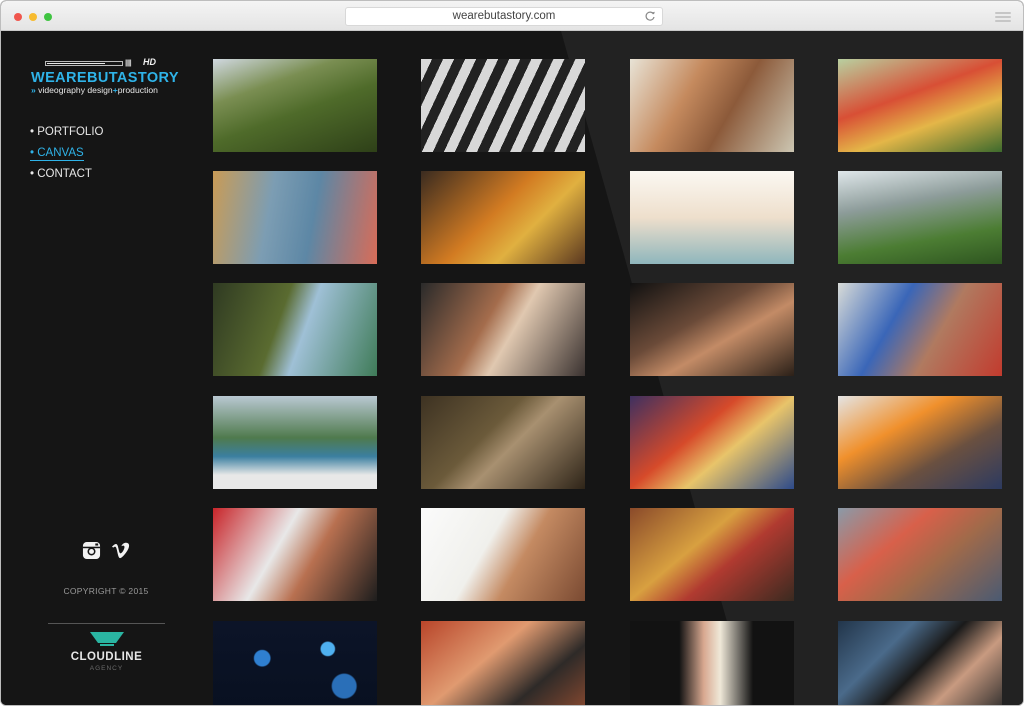 This screenshot has height=706, width=1024. What do you see at coordinates (712, 442) in the screenshot?
I see `gallery-thumb-sombrero-man` at bounding box center [712, 442].